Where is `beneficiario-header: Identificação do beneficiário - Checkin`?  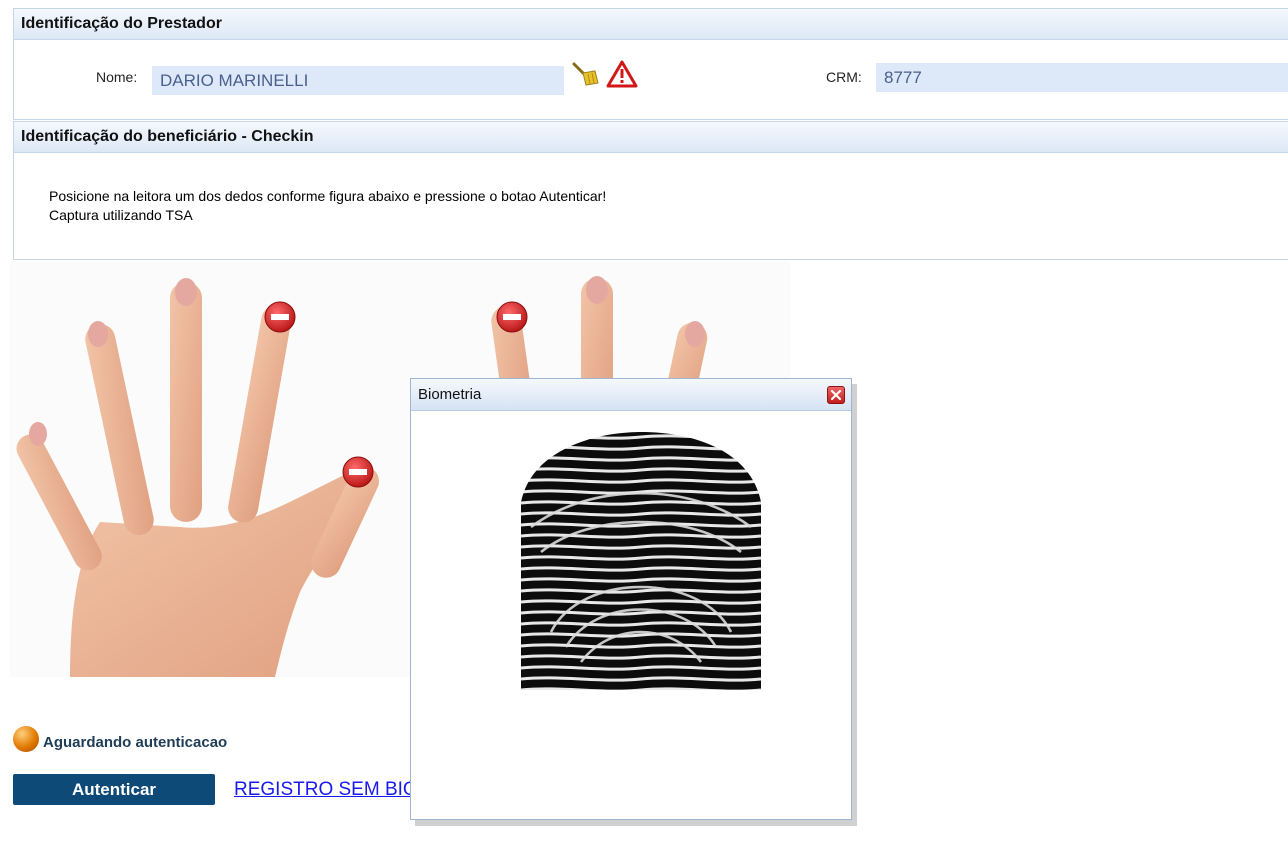
beneficiario-header: Identificação do beneficiário - Checkin is located at coordinates (651, 137).